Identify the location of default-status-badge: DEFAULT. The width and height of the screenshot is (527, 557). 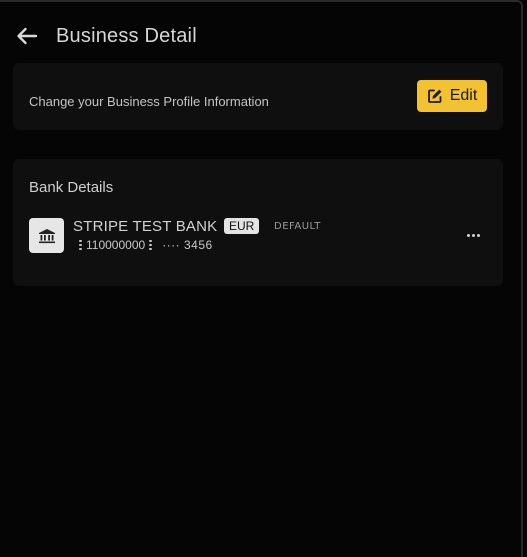
(297, 226).